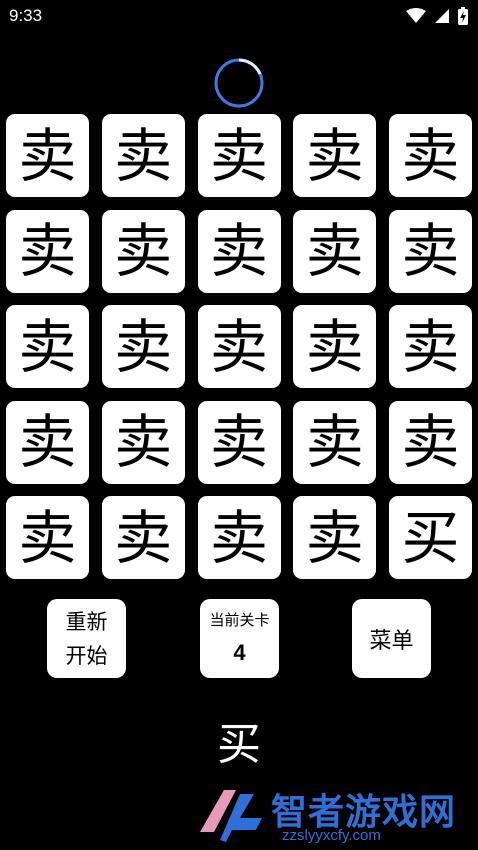 The height and width of the screenshot is (850, 478). I want to click on watermark-logo-icon, so click(231, 816).